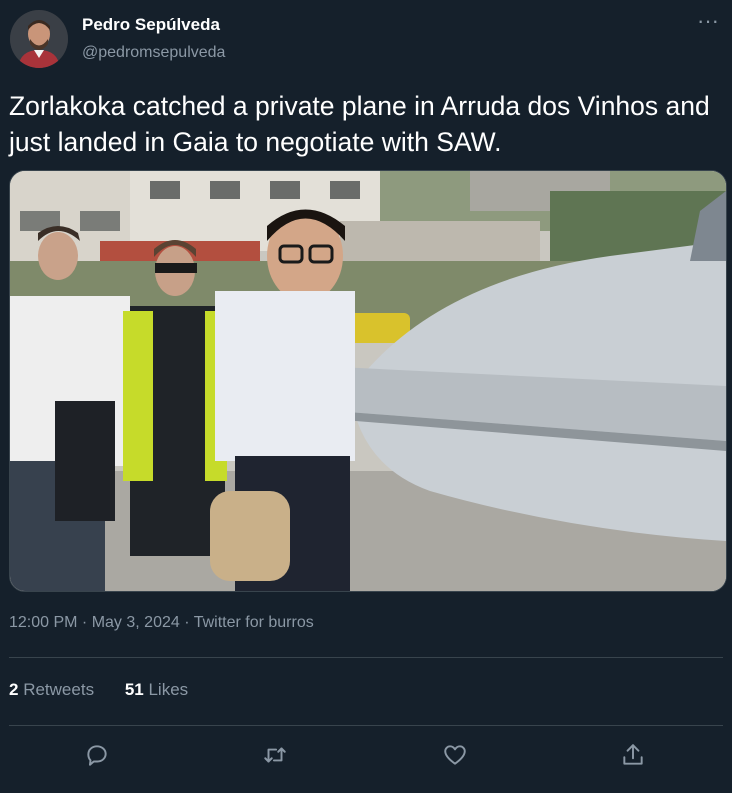 Image resolution: width=732 pixels, height=793 pixels. Describe the element at coordinates (254, 622) in the screenshot. I see `tweet-source: Twitter for burros` at that location.